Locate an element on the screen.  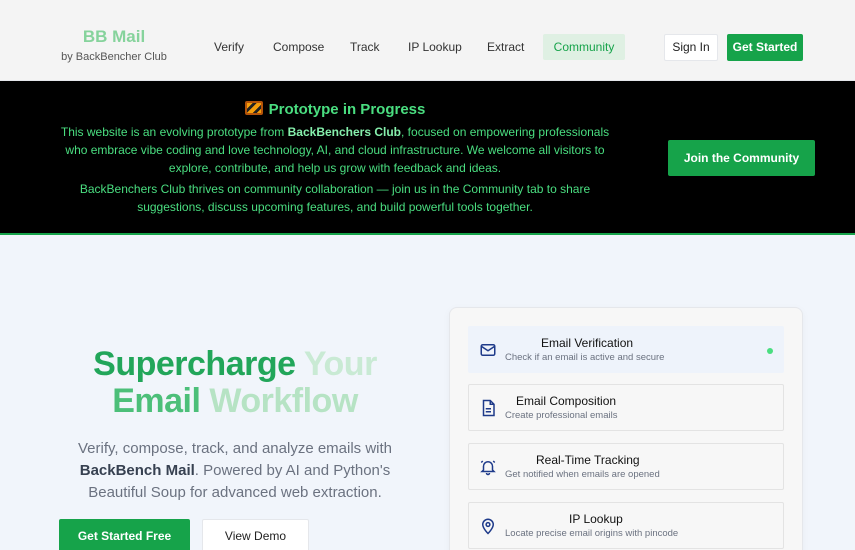
banner-heading: Prototype in Progress is located at coordinates (335, 109).